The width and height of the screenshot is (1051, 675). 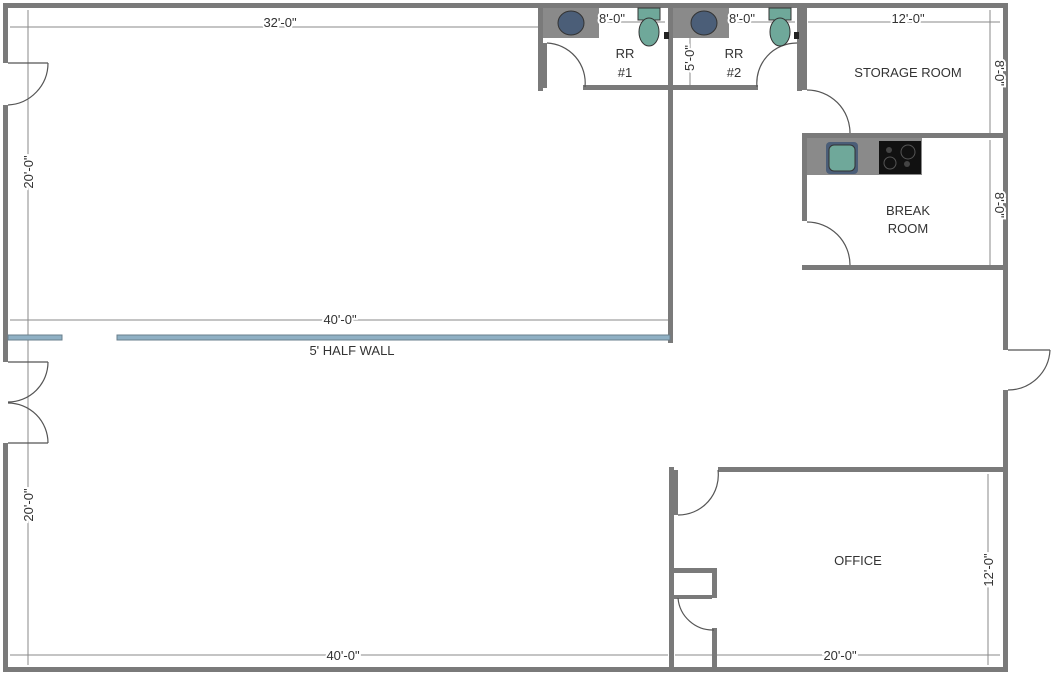 I want to click on dim-rr2: 8'-0", so click(x=742, y=18).